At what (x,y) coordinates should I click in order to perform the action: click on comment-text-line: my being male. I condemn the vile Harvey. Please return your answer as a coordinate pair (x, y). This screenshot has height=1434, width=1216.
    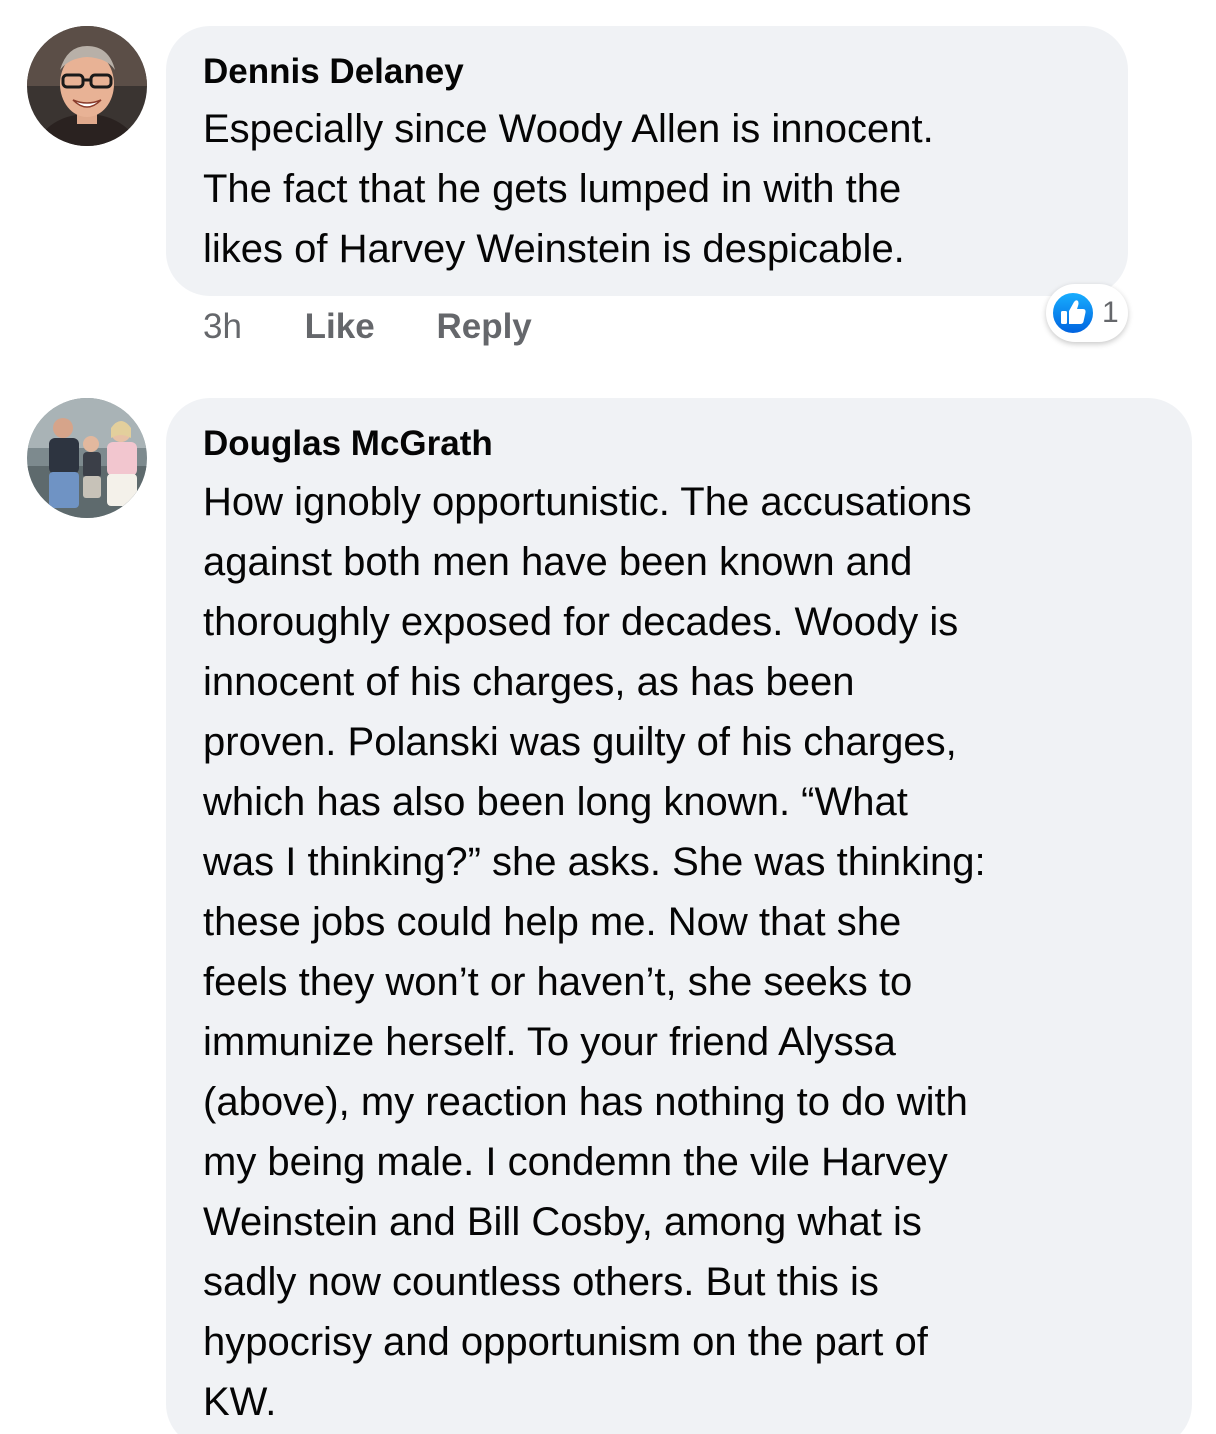
    Looking at the image, I should click on (575, 1162).